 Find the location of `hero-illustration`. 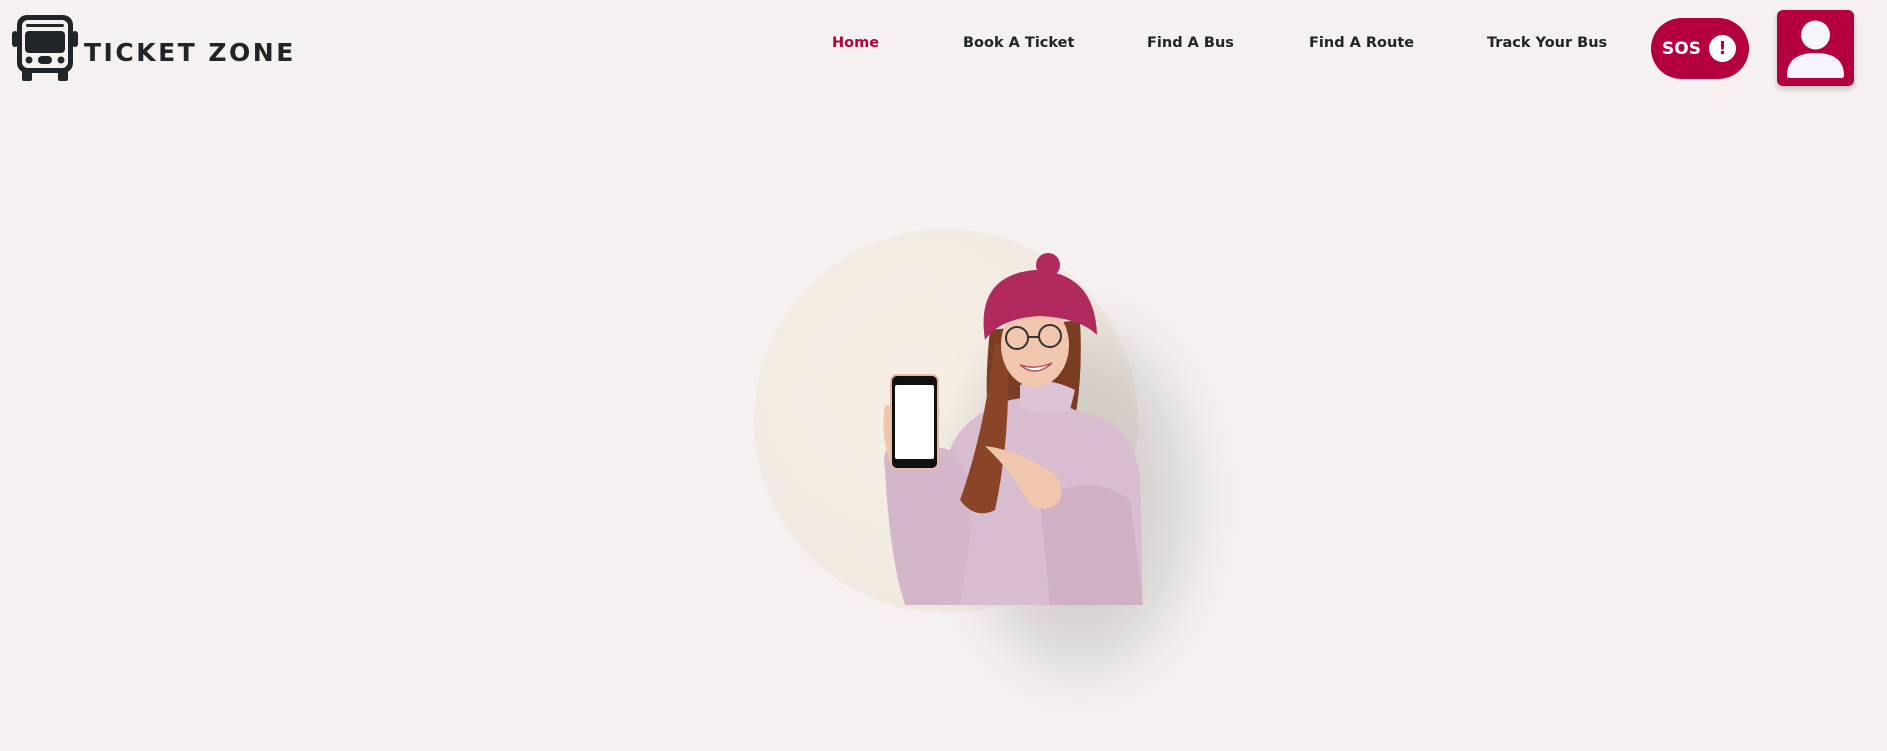

hero-illustration is located at coordinates (972, 449).